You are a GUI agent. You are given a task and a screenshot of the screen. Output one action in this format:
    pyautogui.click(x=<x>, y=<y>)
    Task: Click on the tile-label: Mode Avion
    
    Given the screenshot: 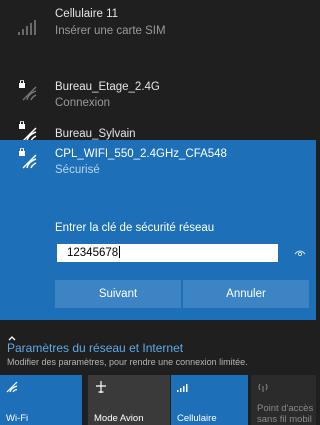 What is the action you would take?
    pyautogui.click(x=119, y=418)
    